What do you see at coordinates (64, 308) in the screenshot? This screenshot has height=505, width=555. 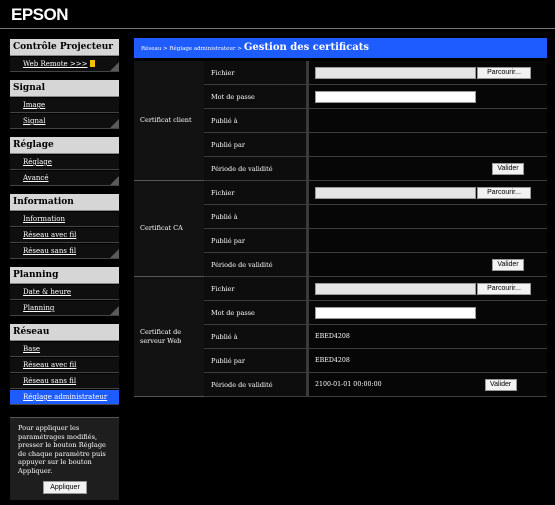 I see `sidebar-item-planning: Planning` at bounding box center [64, 308].